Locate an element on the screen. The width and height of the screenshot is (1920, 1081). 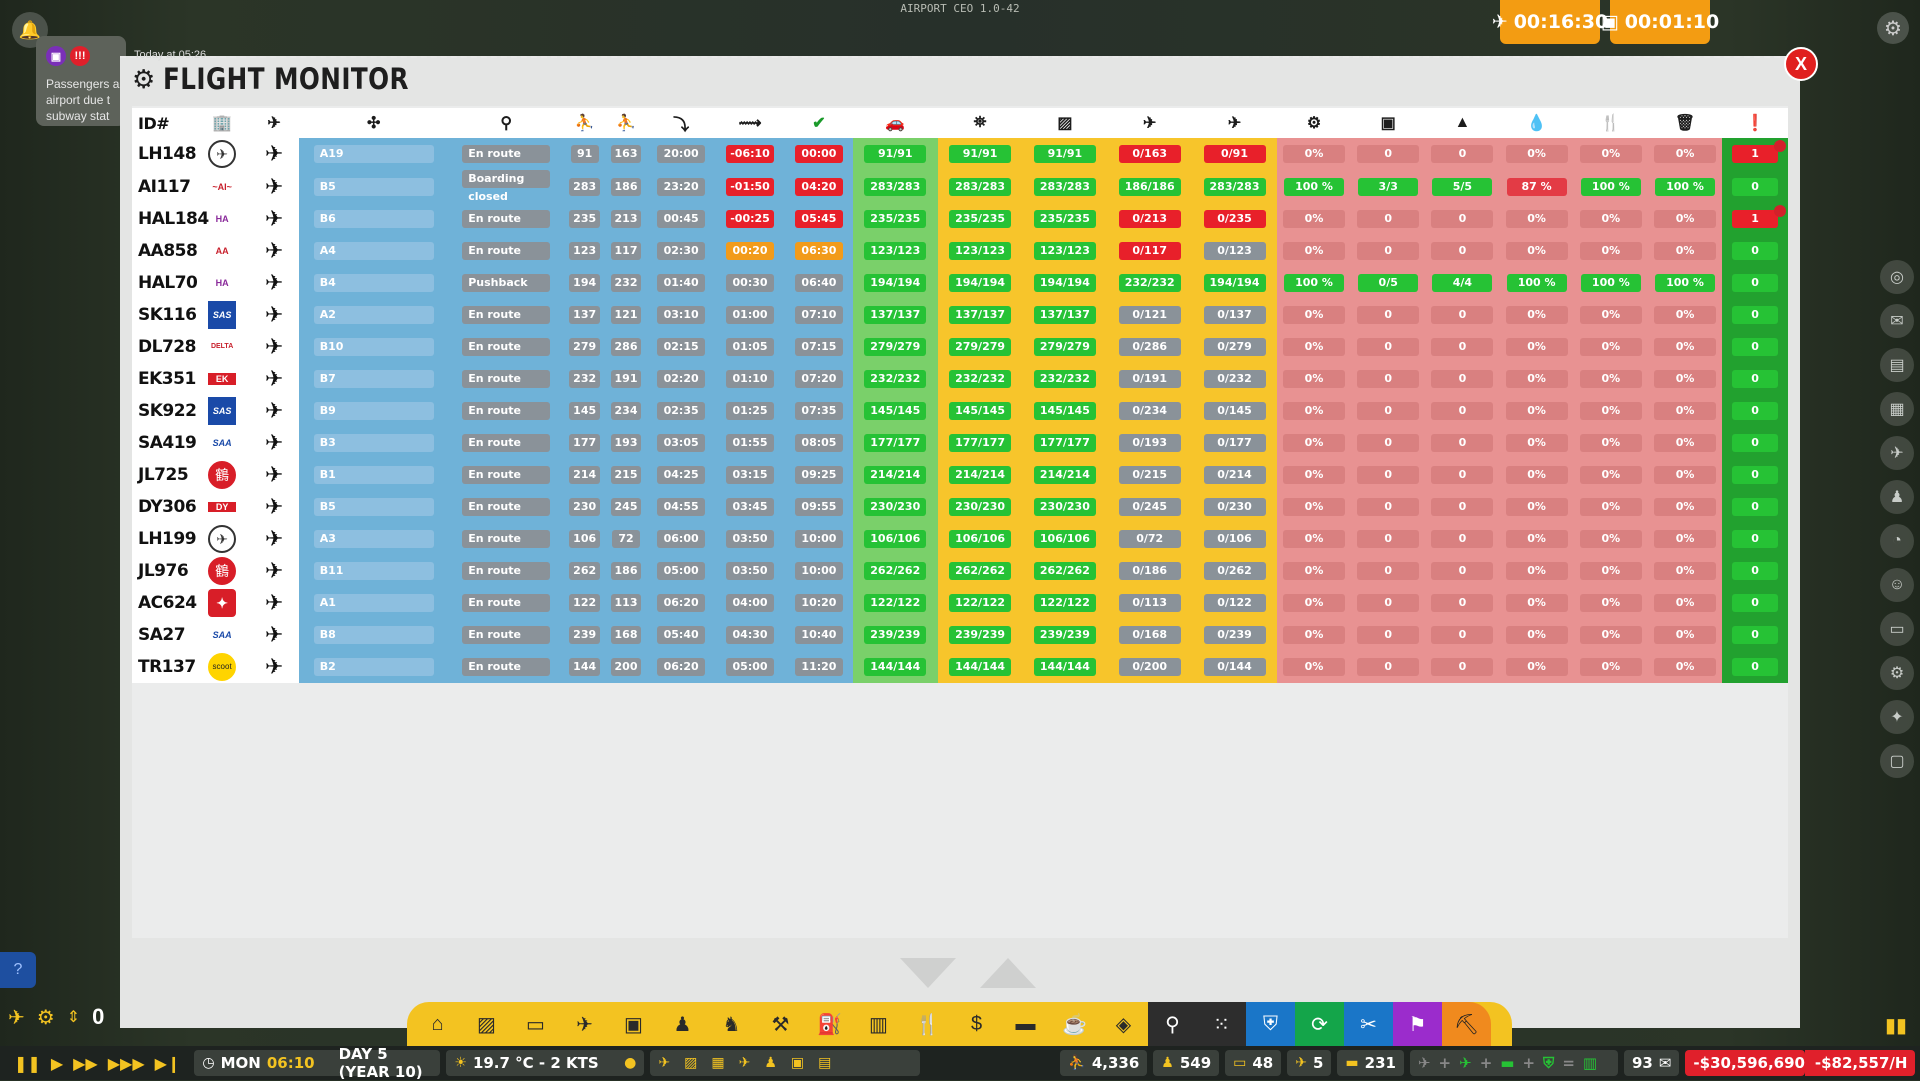
refresh-icon: ⟳ is located at coordinates (1319, 1024).